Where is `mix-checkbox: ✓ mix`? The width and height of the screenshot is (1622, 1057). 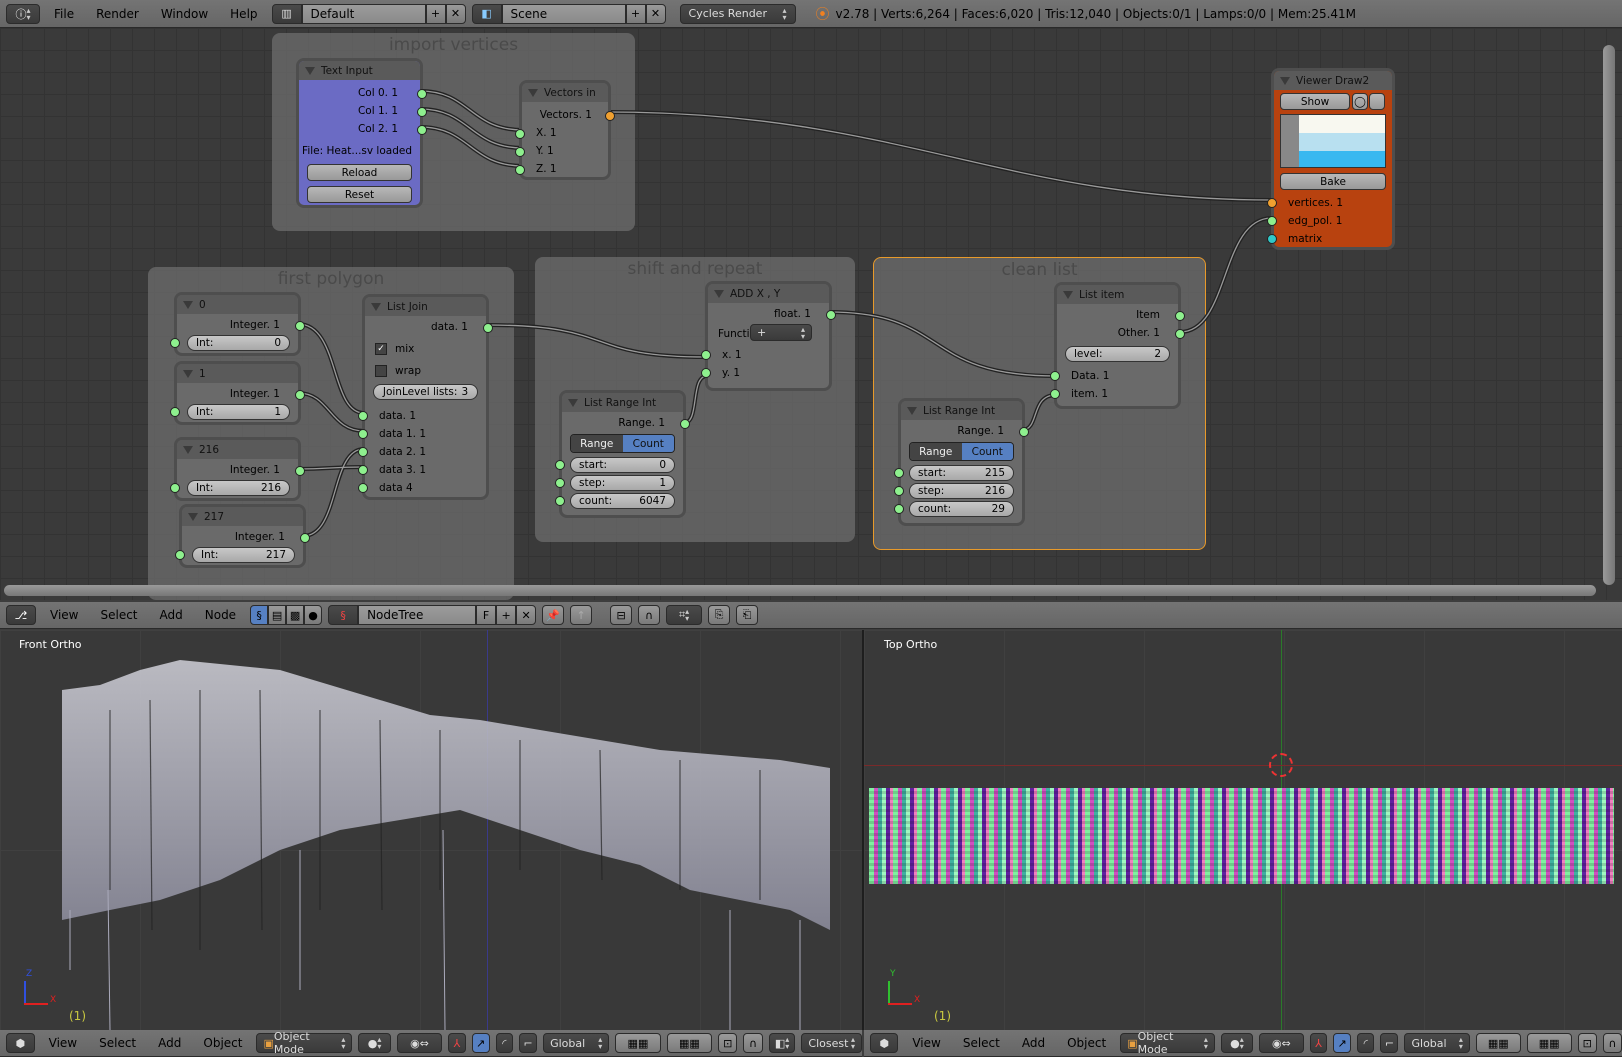
mix-checkbox: ✓ mix is located at coordinates (425, 349).